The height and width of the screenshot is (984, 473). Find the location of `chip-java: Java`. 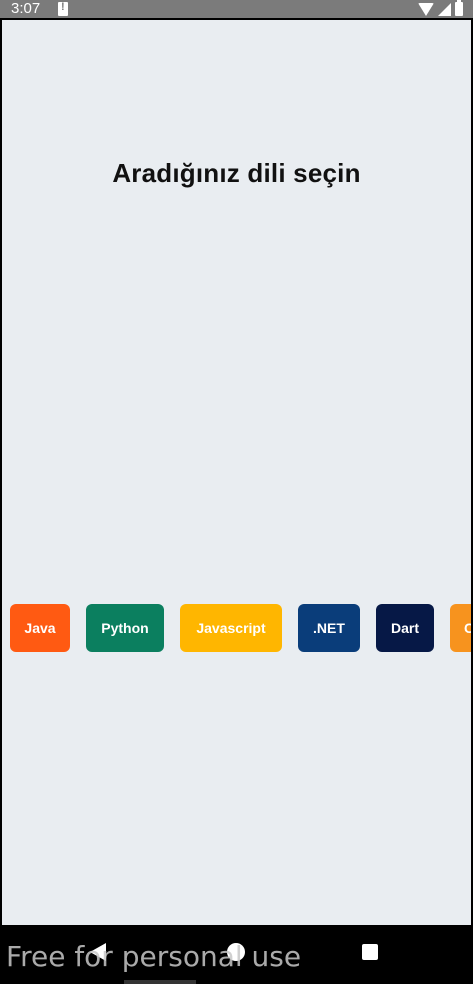

chip-java: Java is located at coordinates (40, 628).